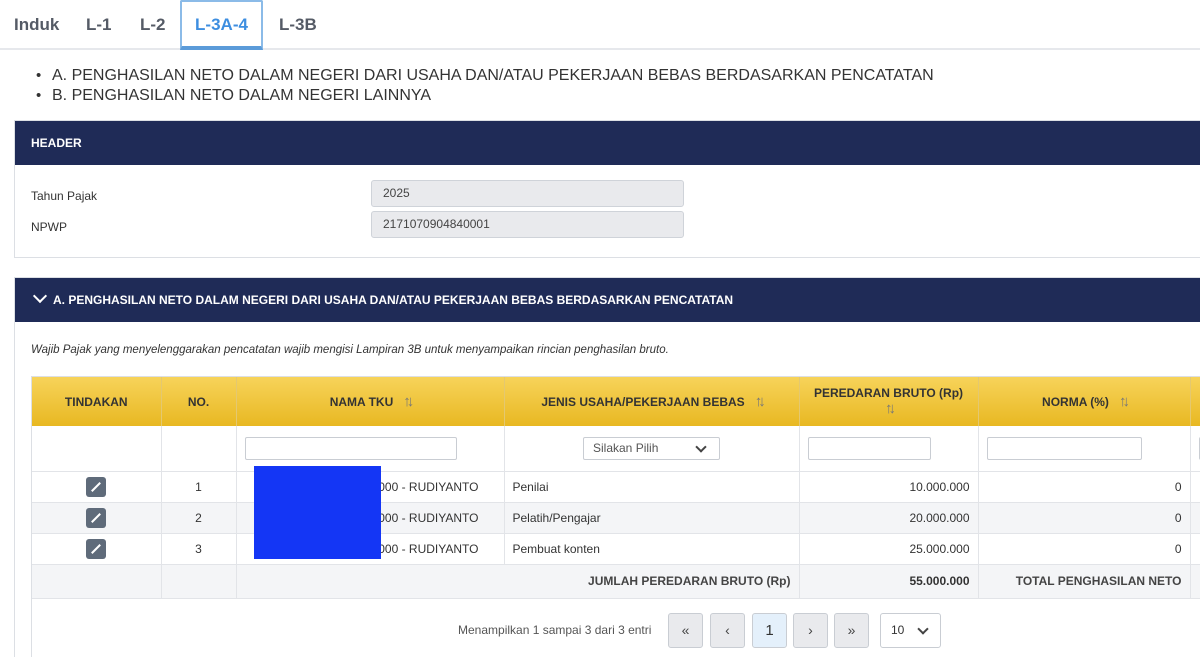  Describe the element at coordinates (527, 193) in the screenshot. I see `tahun-pajak-field: 2025` at that location.